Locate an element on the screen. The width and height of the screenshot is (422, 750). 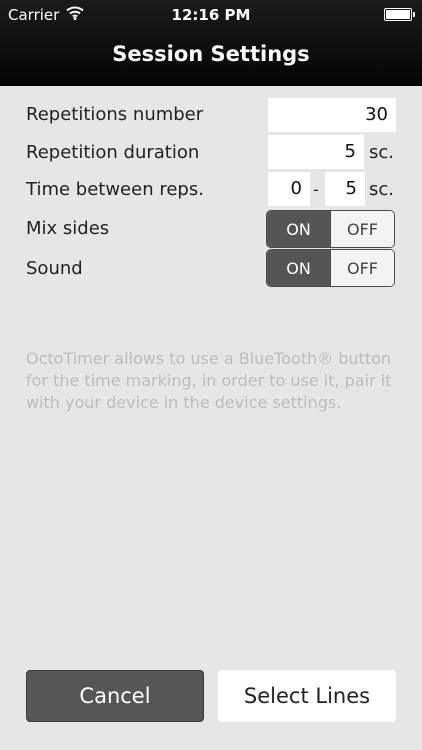
cancel-button: Cancel is located at coordinates (115, 696).